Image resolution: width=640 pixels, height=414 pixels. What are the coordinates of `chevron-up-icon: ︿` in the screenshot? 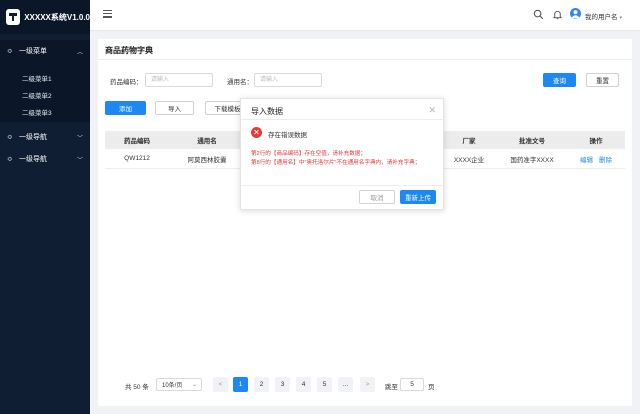 It's located at (79, 52).